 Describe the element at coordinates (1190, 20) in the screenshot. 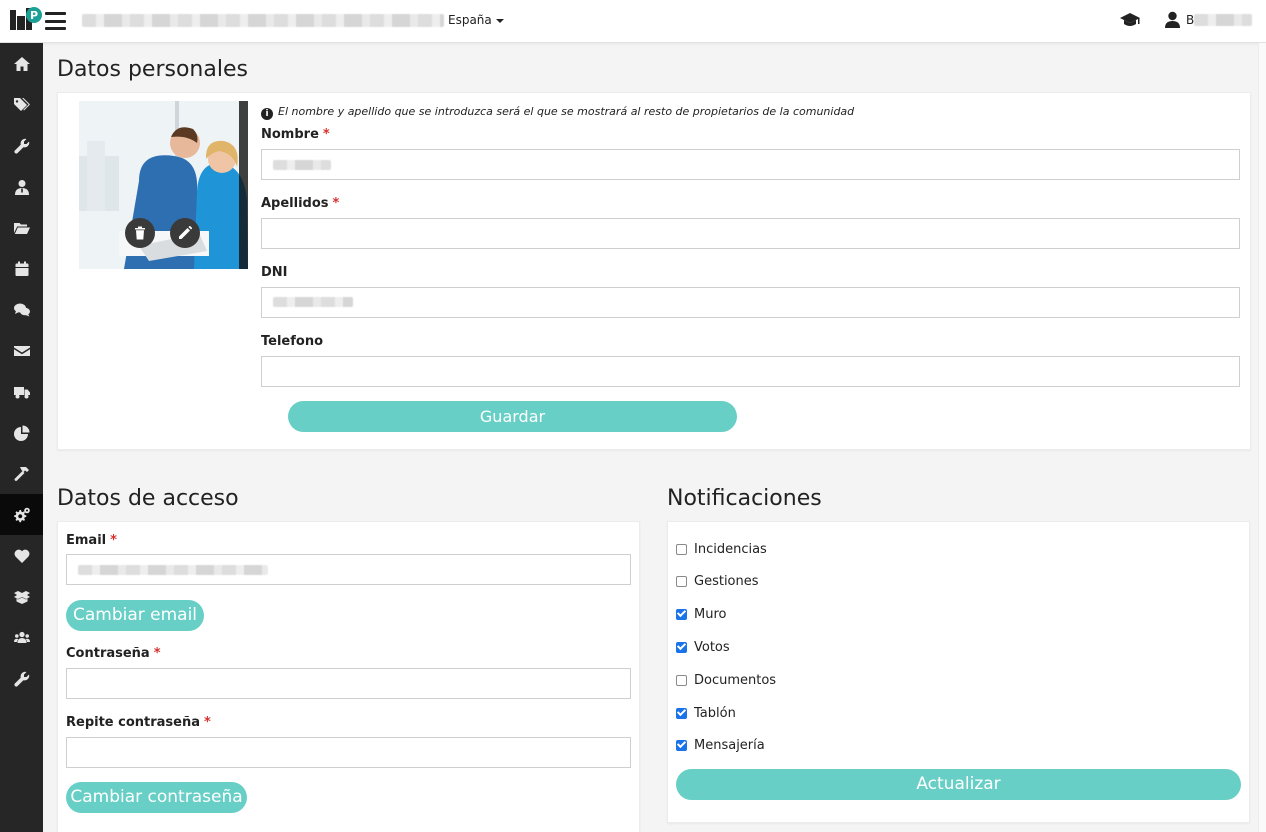

I see `user-menu: B` at that location.